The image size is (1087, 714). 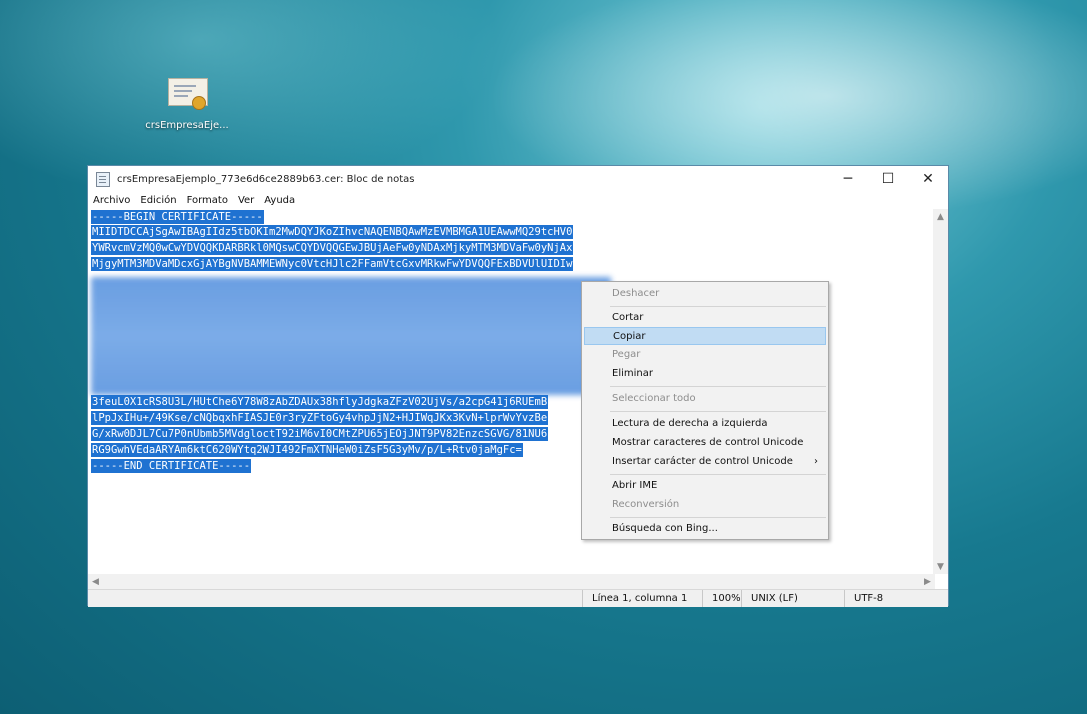 What do you see at coordinates (95, 581) in the screenshot?
I see `scroll-left-icon: ◀` at bounding box center [95, 581].